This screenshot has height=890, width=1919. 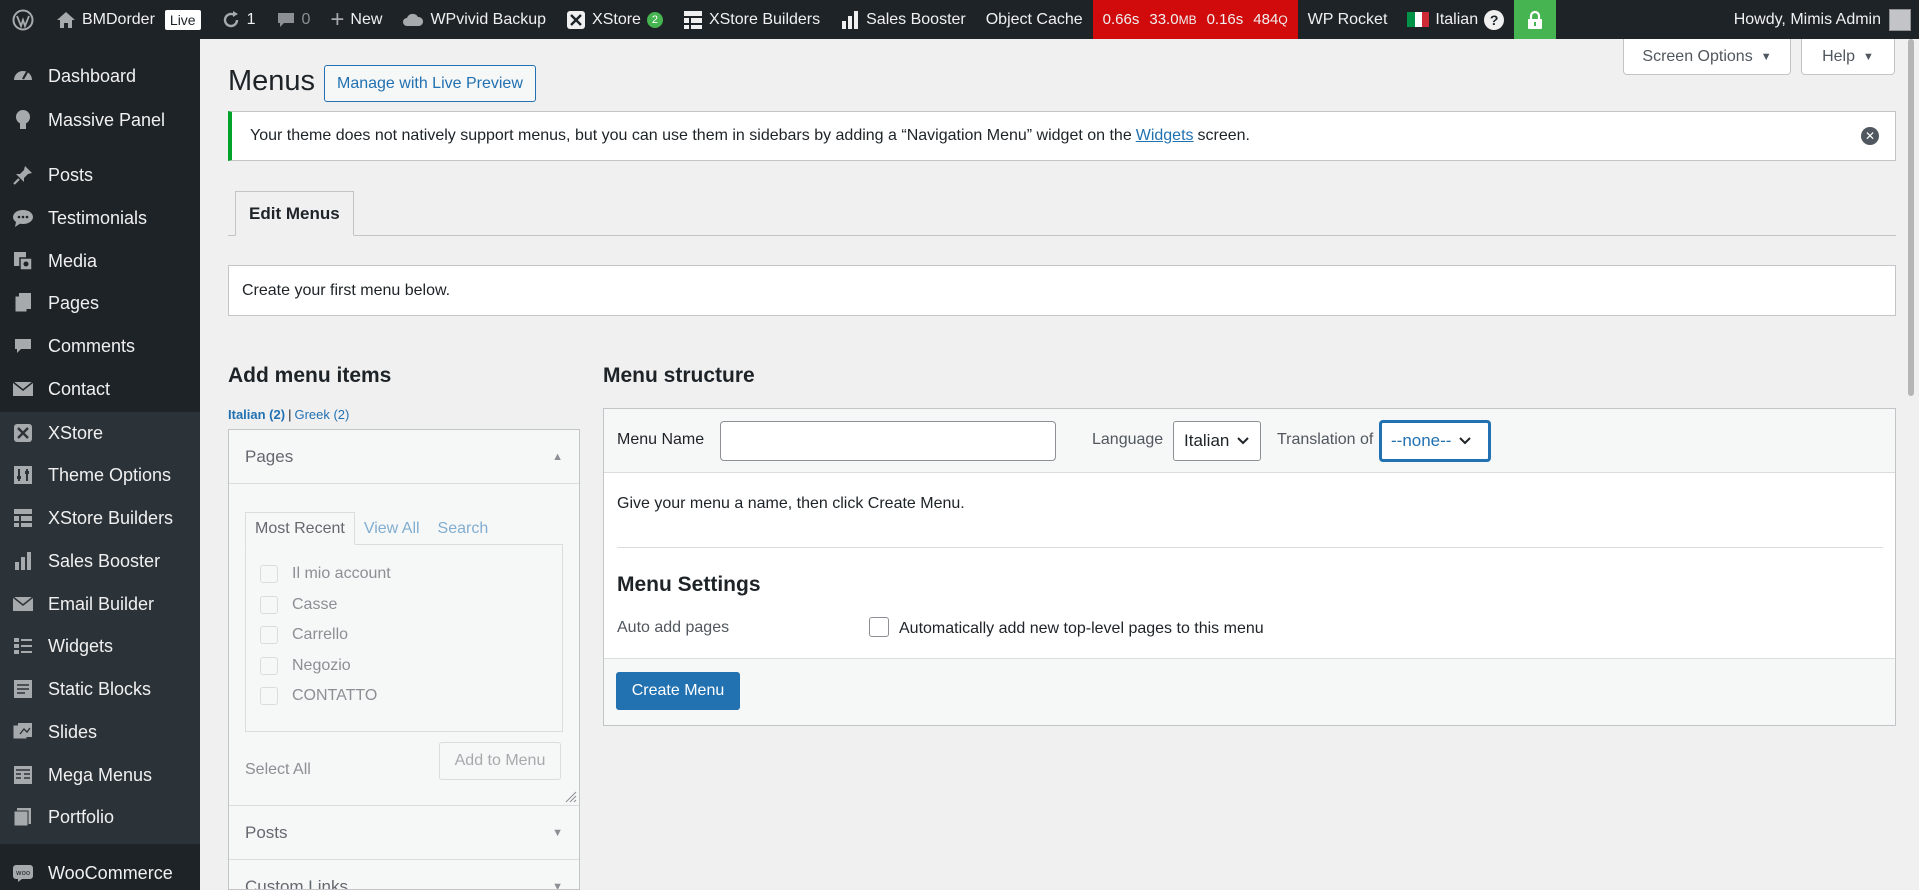 What do you see at coordinates (100, 175) in the screenshot?
I see `sidebar-item-posts: Posts` at bounding box center [100, 175].